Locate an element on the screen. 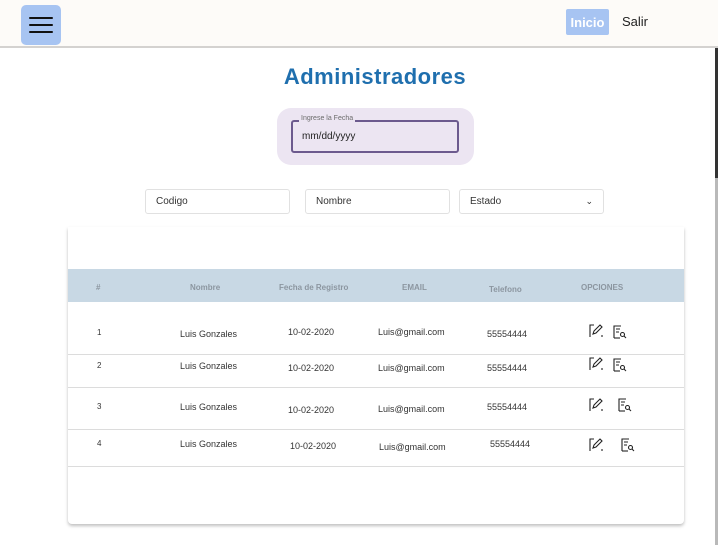 The width and height of the screenshot is (718, 545). row-number: 4 is located at coordinates (99, 443).